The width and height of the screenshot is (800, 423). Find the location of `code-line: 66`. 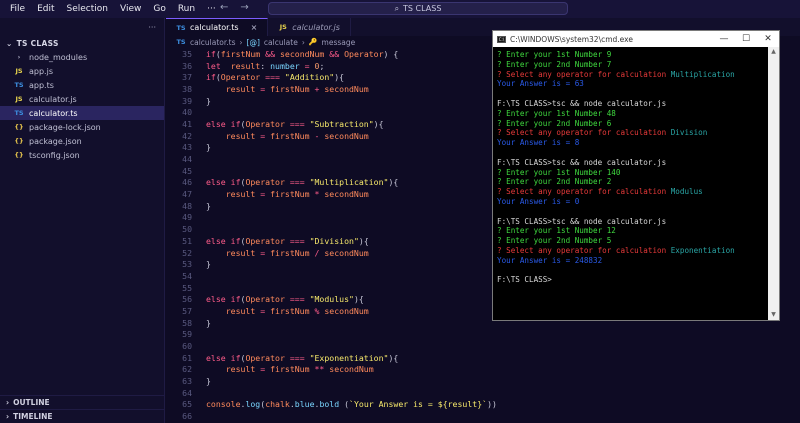

code-line: 66 is located at coordinates (483, 416).